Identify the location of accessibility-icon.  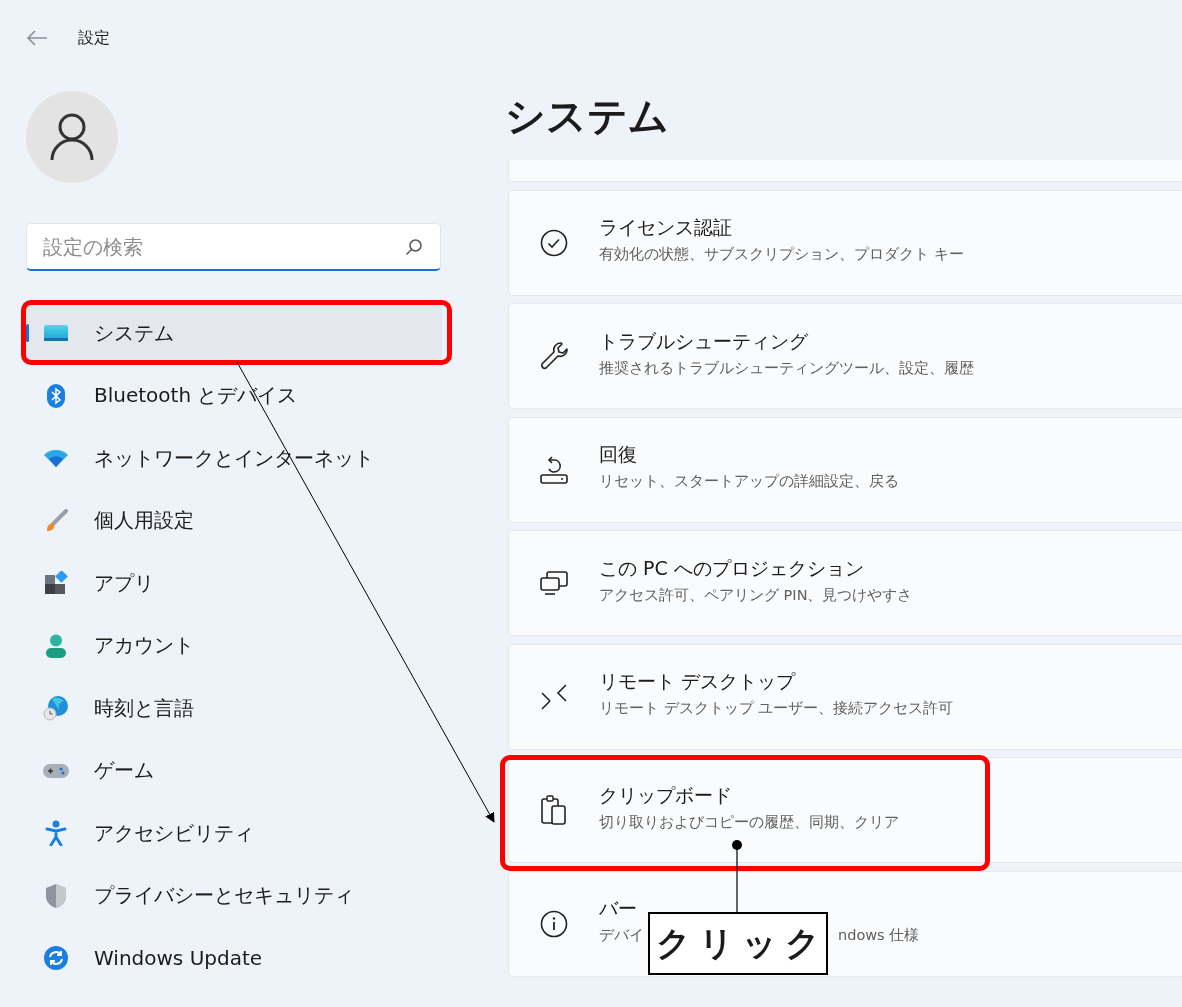
(56, 833).